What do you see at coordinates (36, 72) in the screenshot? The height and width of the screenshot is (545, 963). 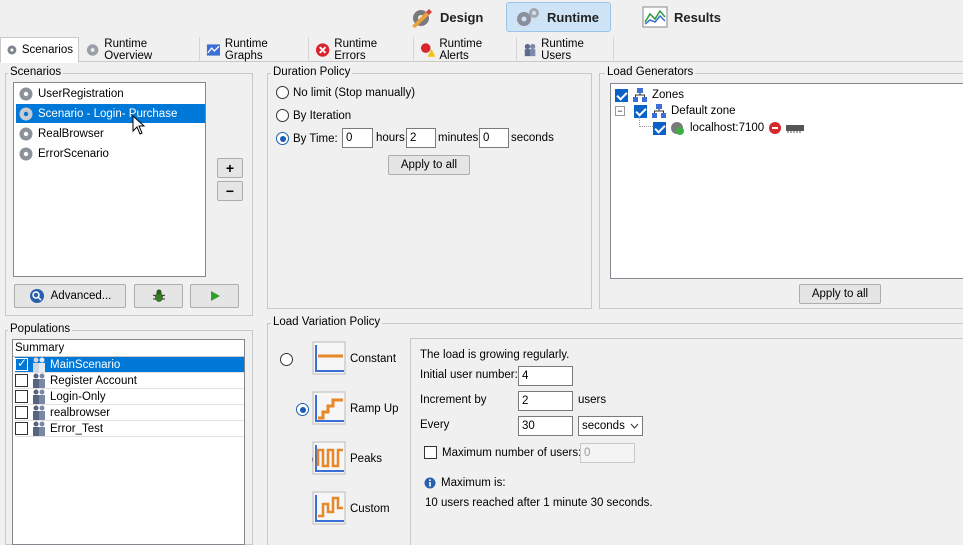 I see `scenarios-group-label: Scenarios` at bounding box center [36, 72].